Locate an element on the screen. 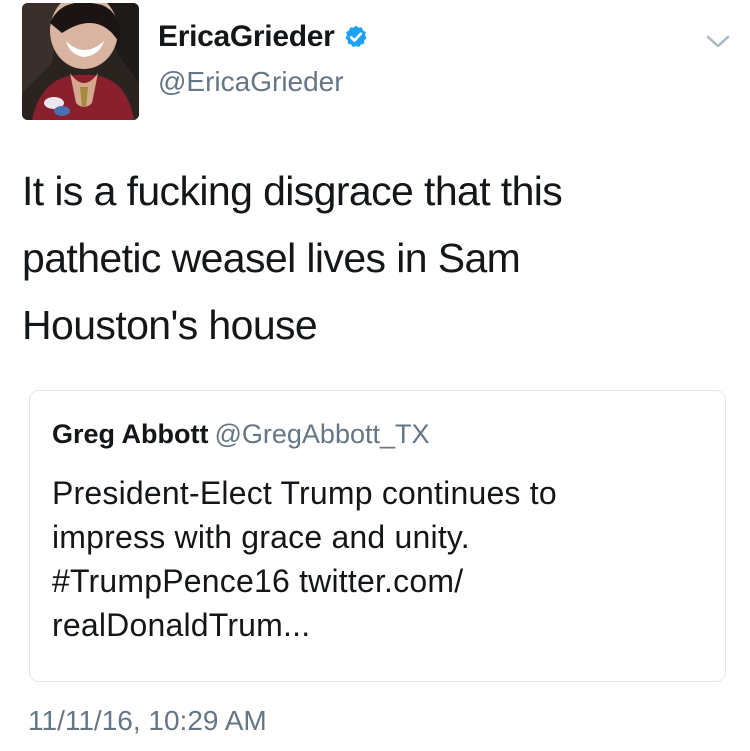 Image resolution: width=750 pixels, height=751 pixels. chevron-down-icon is located at coordinates (718, 42).